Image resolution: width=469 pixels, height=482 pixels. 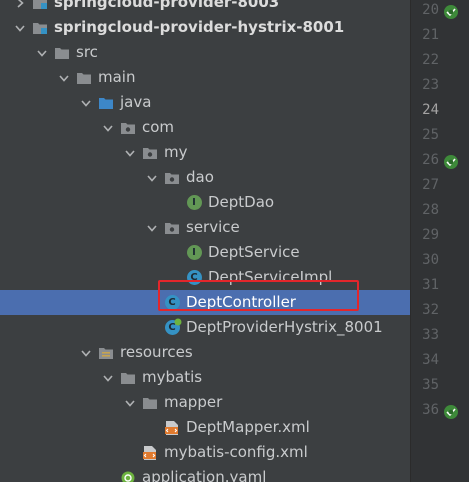 I want to click on line-number: 20, so click(x=430, y=10).